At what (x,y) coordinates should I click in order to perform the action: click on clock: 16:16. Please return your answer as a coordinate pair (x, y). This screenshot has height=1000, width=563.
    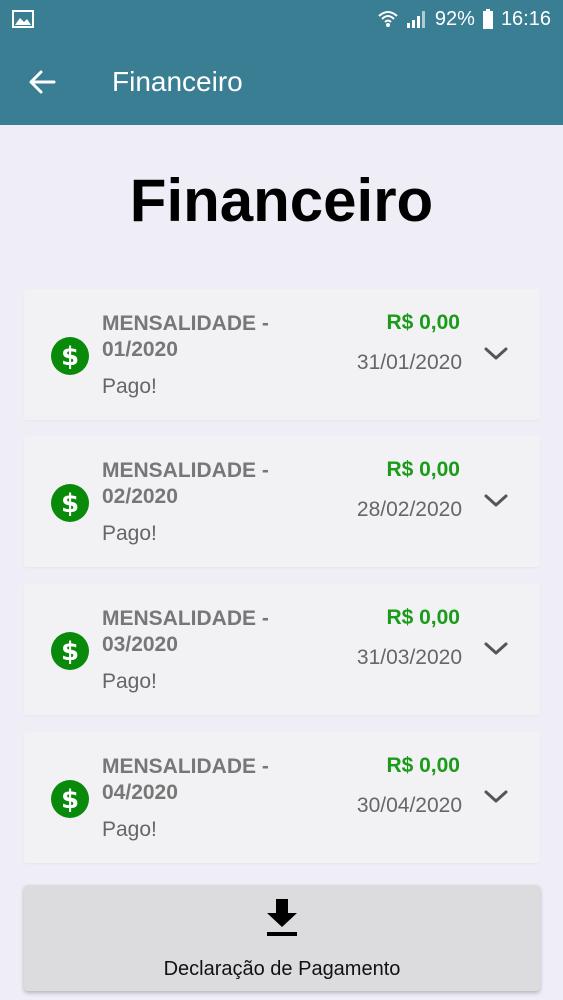
    Looking at the image, I should click on (525, 18).